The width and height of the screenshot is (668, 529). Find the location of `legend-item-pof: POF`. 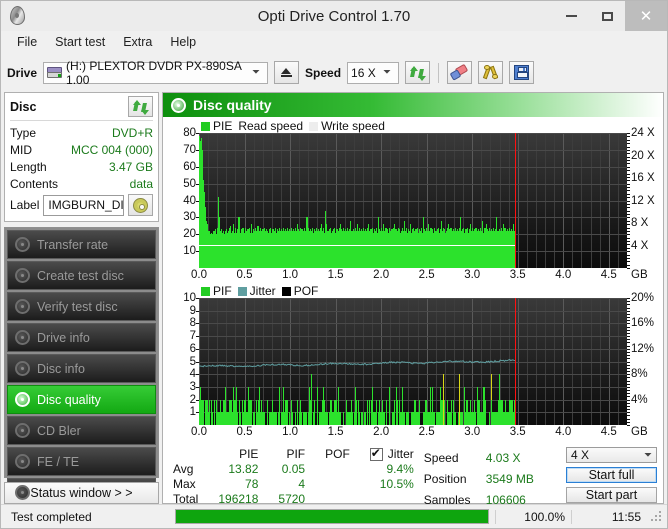

legend-item-pof: POF is located at coordinates (299, 291).